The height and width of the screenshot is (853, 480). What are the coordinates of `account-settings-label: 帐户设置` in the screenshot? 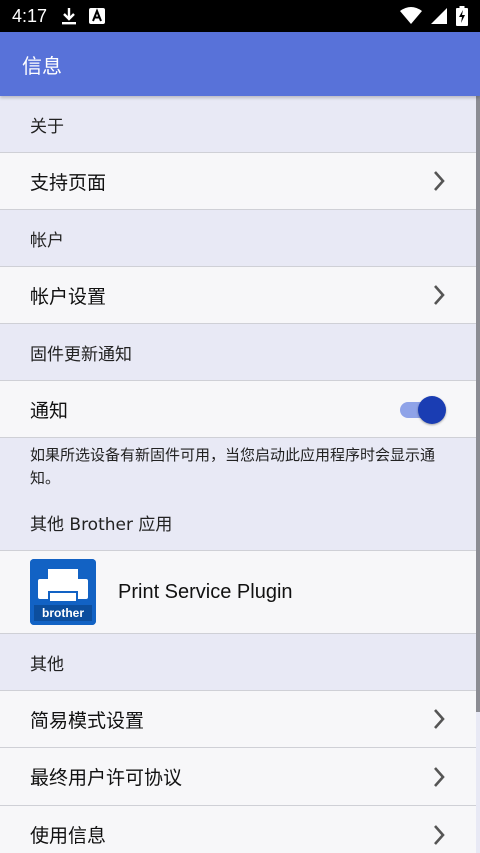 It's located at (68, 296).